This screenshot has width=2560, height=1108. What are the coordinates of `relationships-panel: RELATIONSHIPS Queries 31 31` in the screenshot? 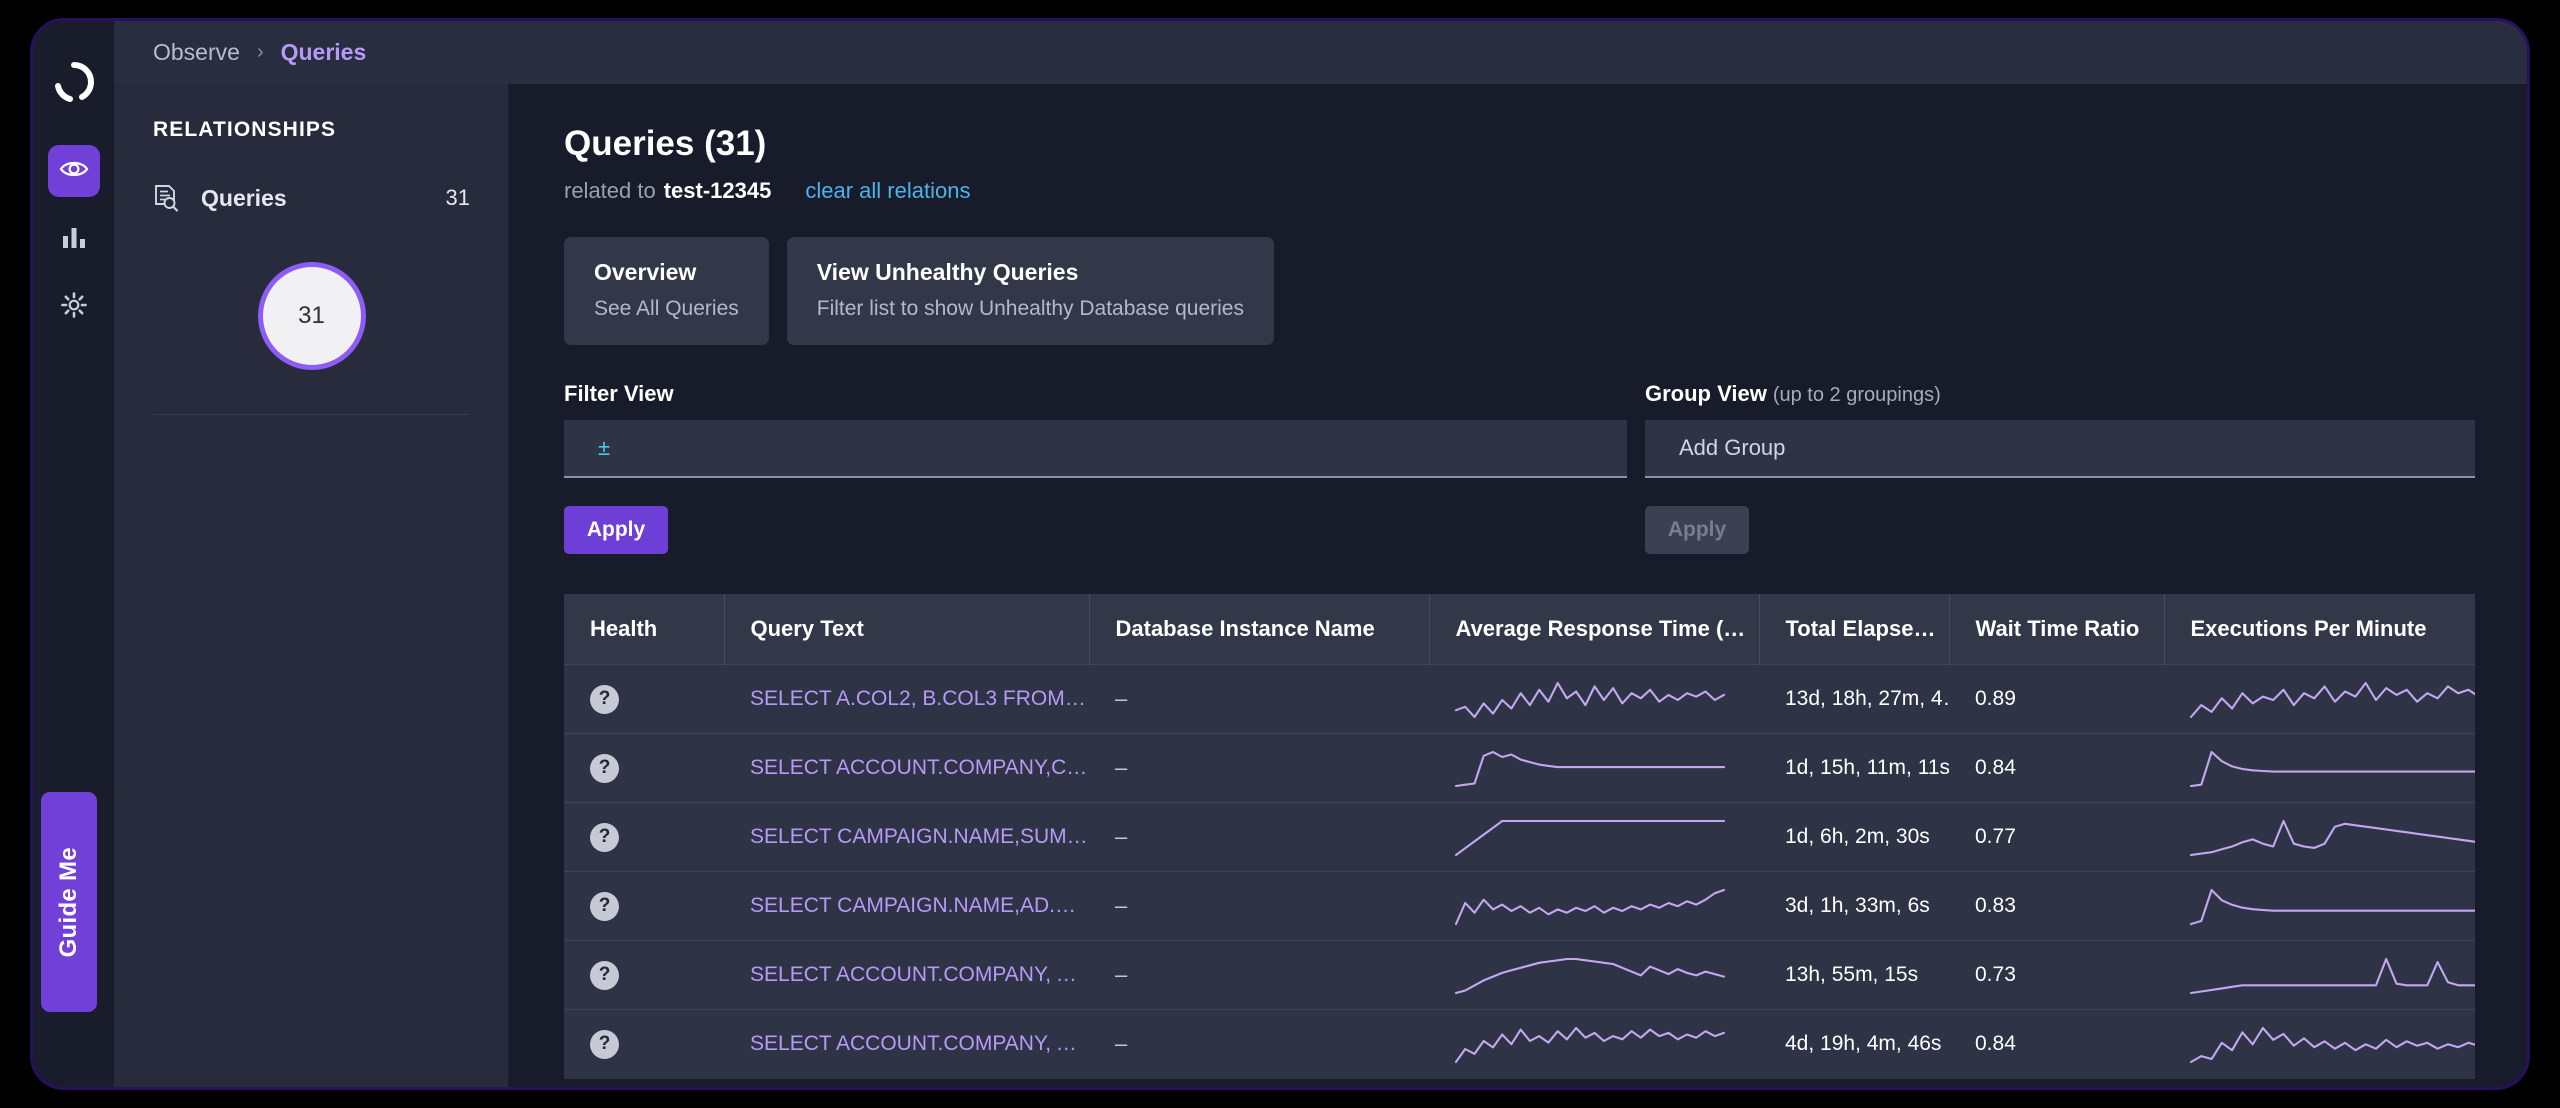 It's located at (312, 585).